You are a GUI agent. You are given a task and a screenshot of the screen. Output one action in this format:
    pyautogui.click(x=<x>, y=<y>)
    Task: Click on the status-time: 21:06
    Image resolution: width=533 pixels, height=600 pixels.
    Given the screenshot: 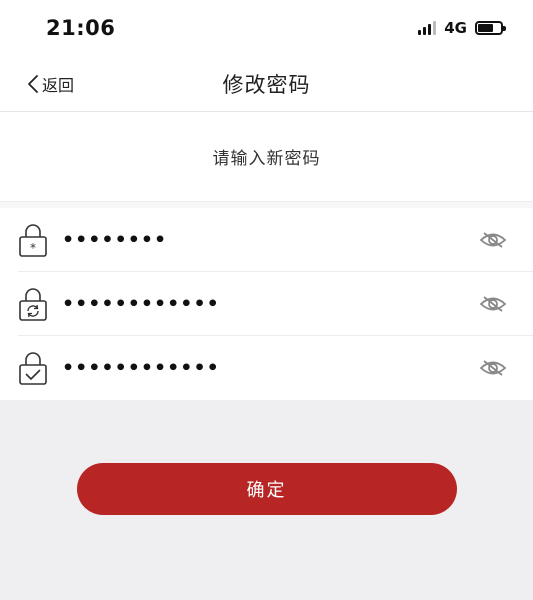 What is the action you would take?
    pyautogui.click(x=81, y=28)
    